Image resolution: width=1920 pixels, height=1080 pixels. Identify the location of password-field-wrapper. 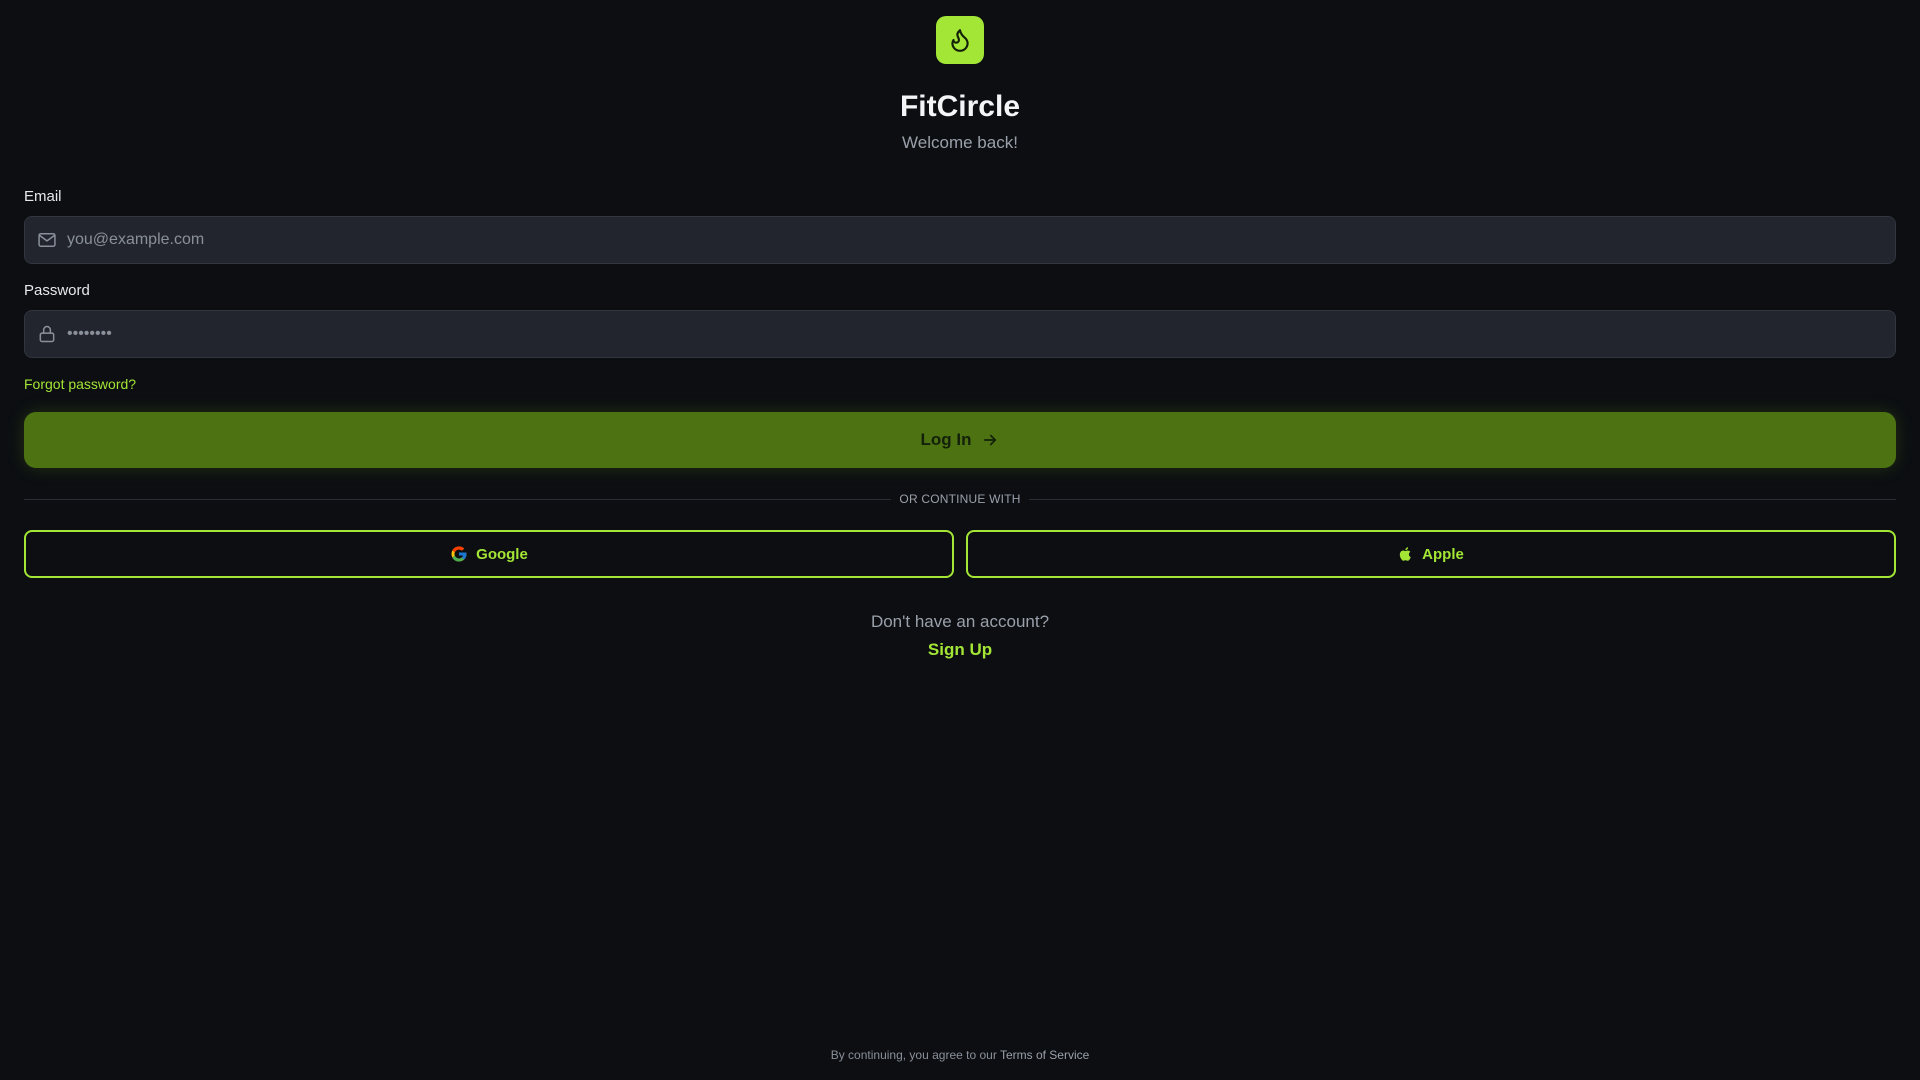
(960, 334).